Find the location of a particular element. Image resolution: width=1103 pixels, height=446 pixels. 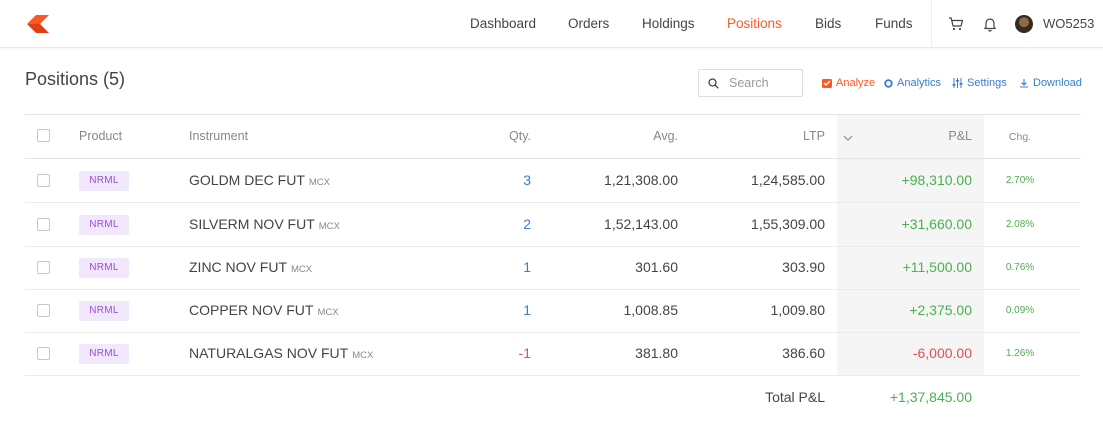

col-product: Product is located at coordinates (100, 136).